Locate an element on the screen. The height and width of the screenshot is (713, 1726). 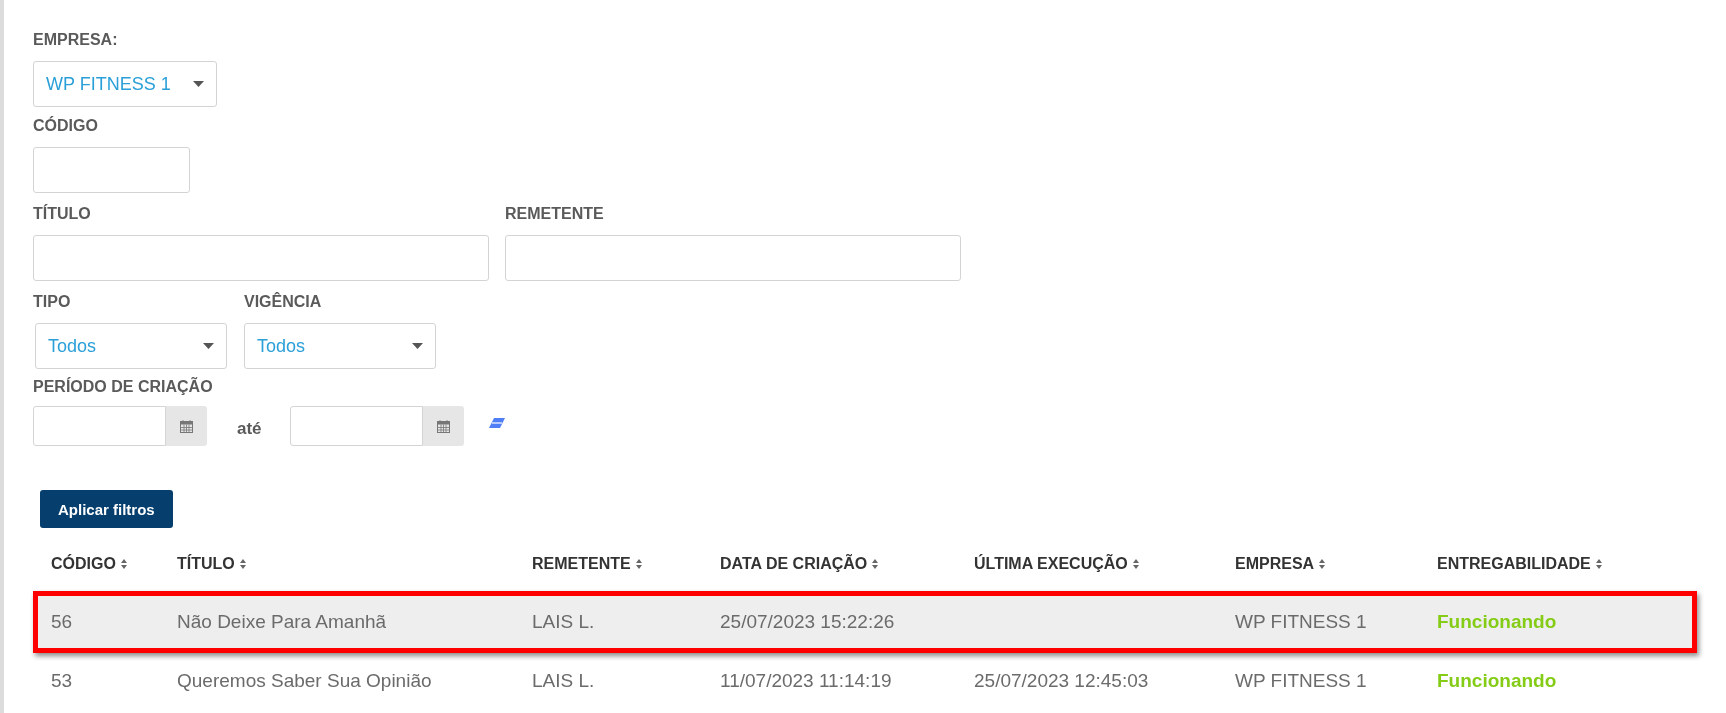
field-label: EMPRESA: is located at coordinates (75, 40).